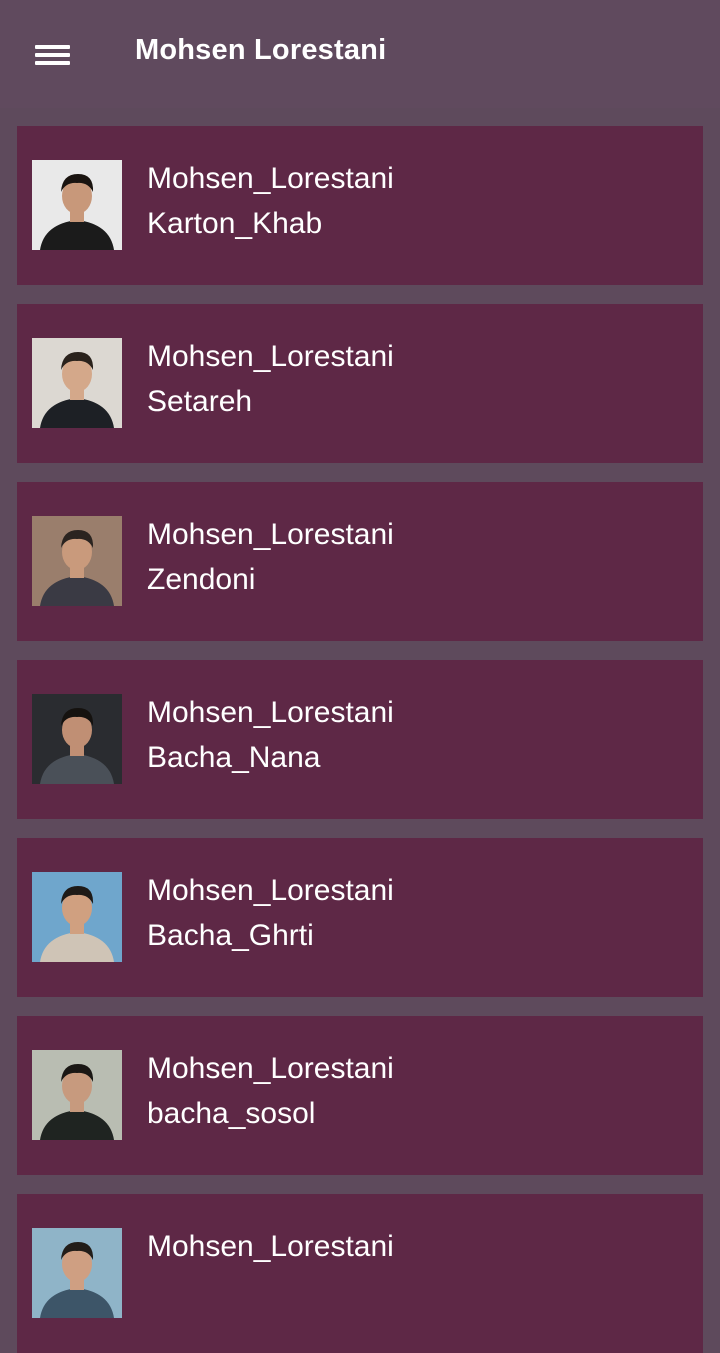 Image resolution: width=720 pixels, height=1353 pixels. What do you see at coordinates (53, 55) in the screenshot?
I see `hamburger-menu-icon` at bounding box center [53, 55].